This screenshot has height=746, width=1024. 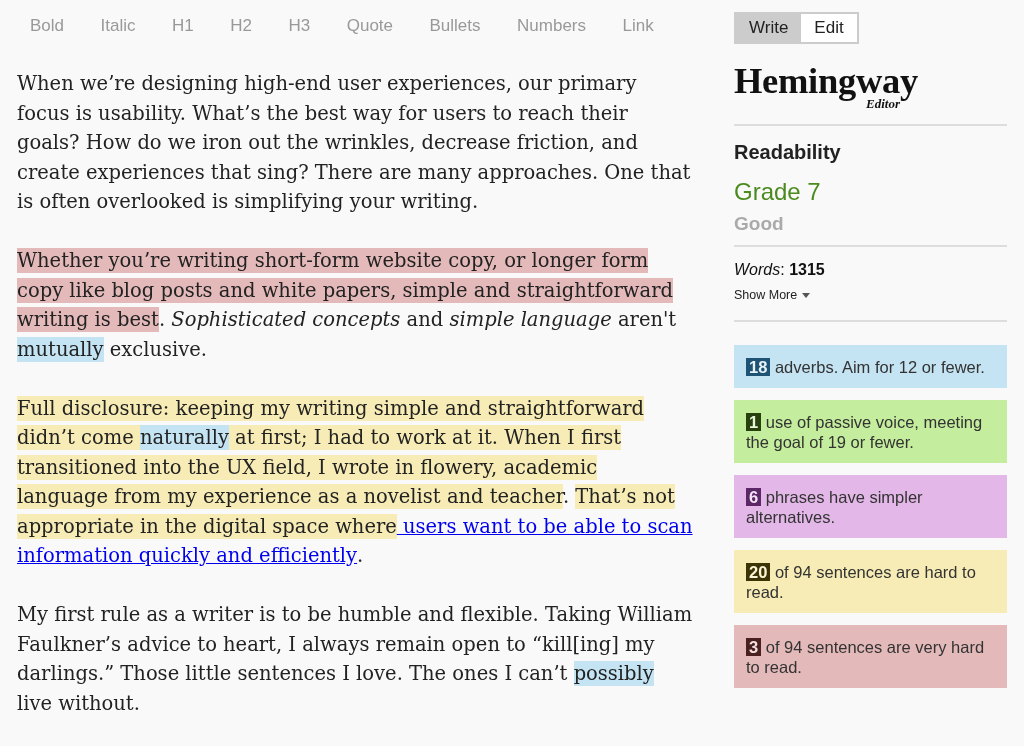 I want to click on stat-message: 3 of 94 sentences are very hard to read., so click(x=866, y=656).